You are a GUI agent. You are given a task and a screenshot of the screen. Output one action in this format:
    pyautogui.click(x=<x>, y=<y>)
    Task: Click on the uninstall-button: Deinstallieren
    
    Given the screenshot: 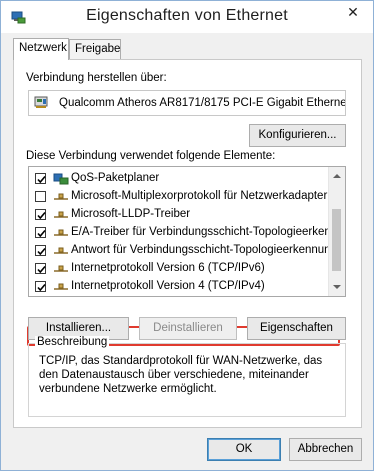 What is the action you would take?
    pyautogui.click(x=188, y=328)
    